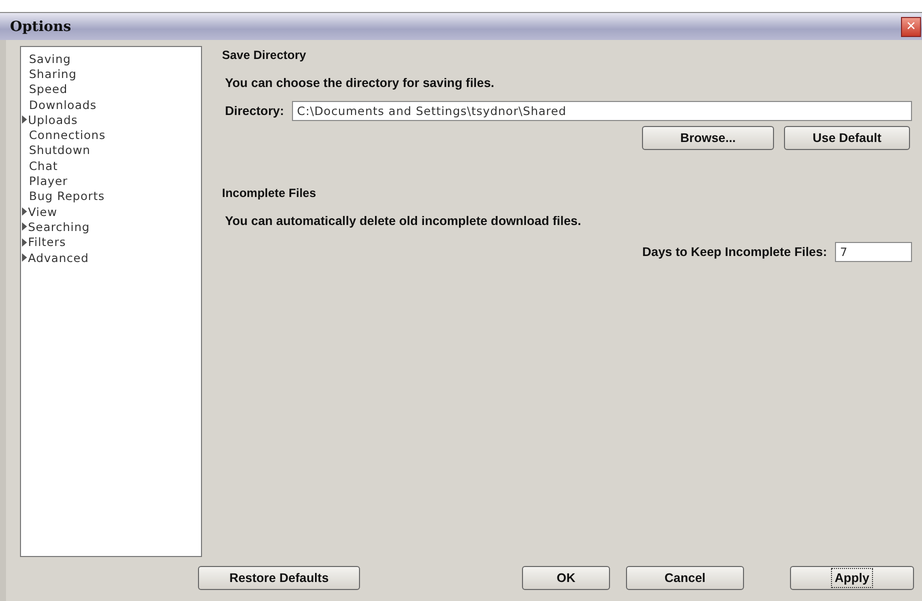  Describe the element at coordinates (685, 578) in the screenshot. I see `dialog-button: Cancel` at that location.